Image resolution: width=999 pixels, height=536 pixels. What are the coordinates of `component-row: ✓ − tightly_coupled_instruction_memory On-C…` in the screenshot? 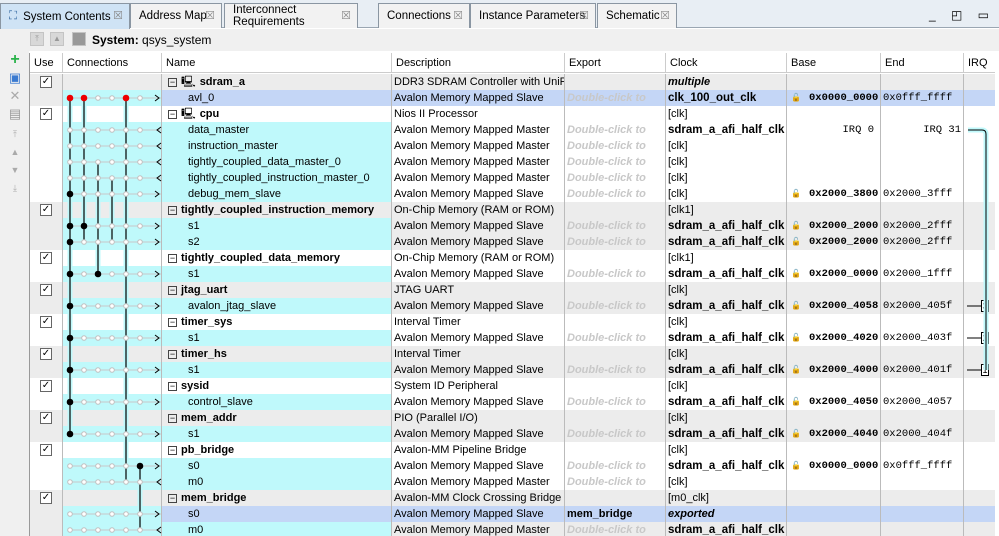 It's located at (512, 210).